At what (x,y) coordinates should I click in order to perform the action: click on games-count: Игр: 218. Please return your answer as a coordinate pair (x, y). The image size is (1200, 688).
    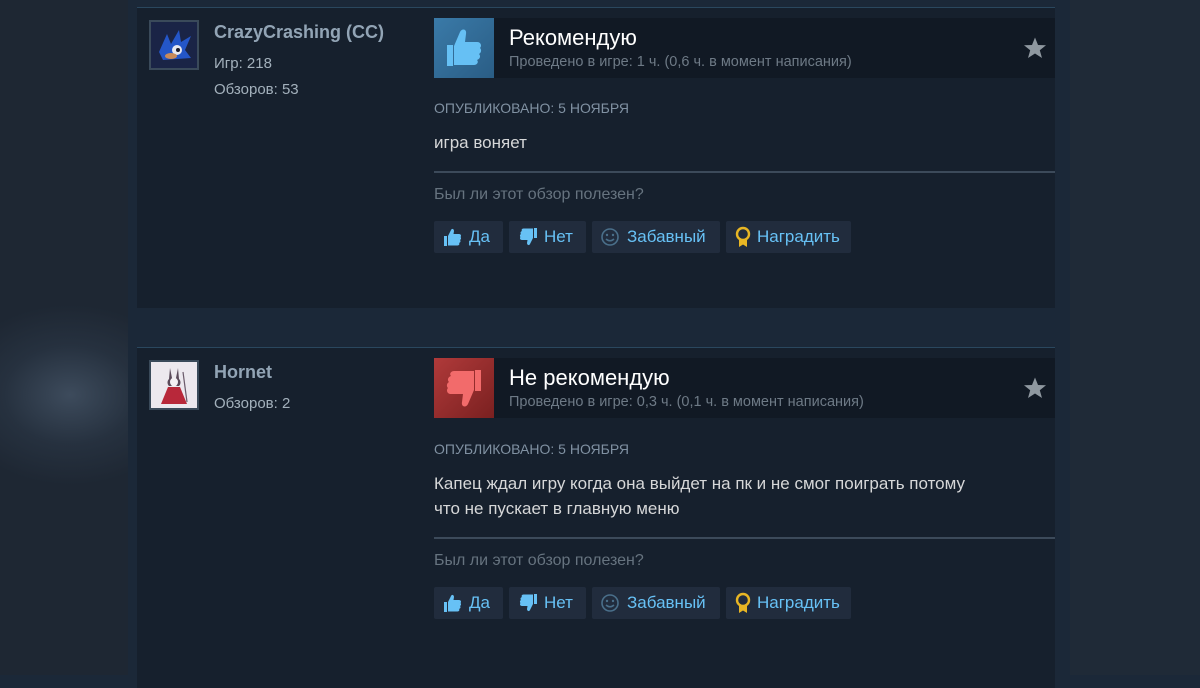
    Looking at the image, I should click on (243, 63).